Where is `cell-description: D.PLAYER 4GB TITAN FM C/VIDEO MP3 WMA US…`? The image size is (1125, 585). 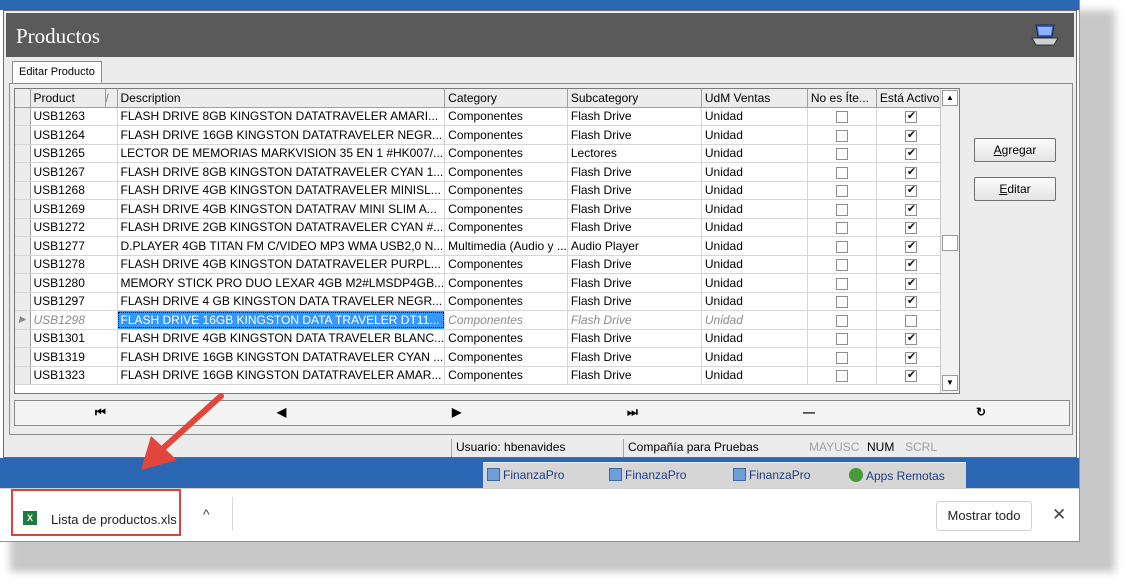 cell-description: D.PLAYER 4GB TITAN FM C/VIDEO MP3 WMA US… is located at coordinates (281, 246).